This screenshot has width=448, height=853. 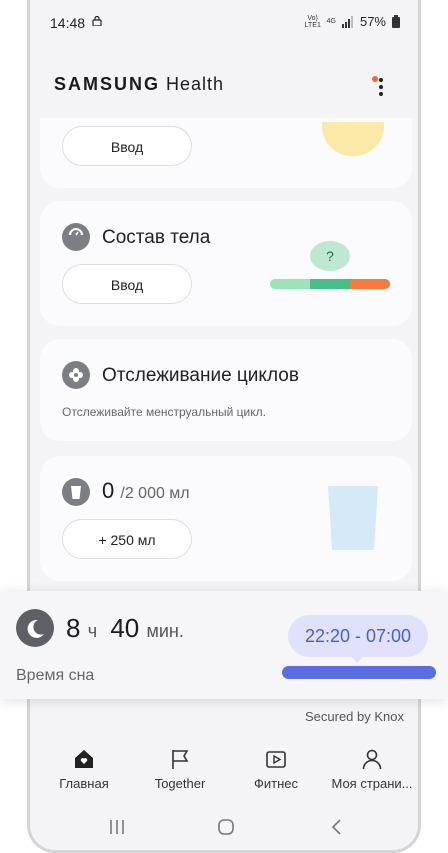 I want to click on water-value: 0 /2 000 мл, so click(x=146, y=491).